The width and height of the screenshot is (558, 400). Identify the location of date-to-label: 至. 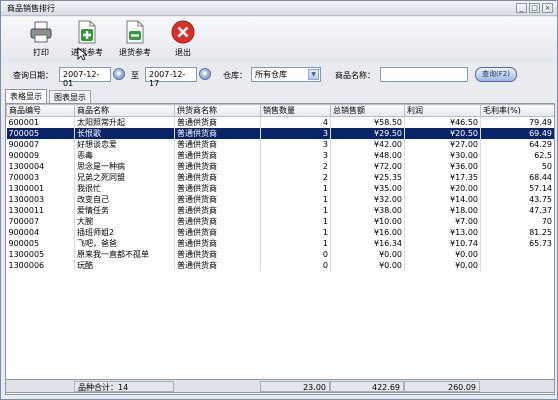
(135, 75).